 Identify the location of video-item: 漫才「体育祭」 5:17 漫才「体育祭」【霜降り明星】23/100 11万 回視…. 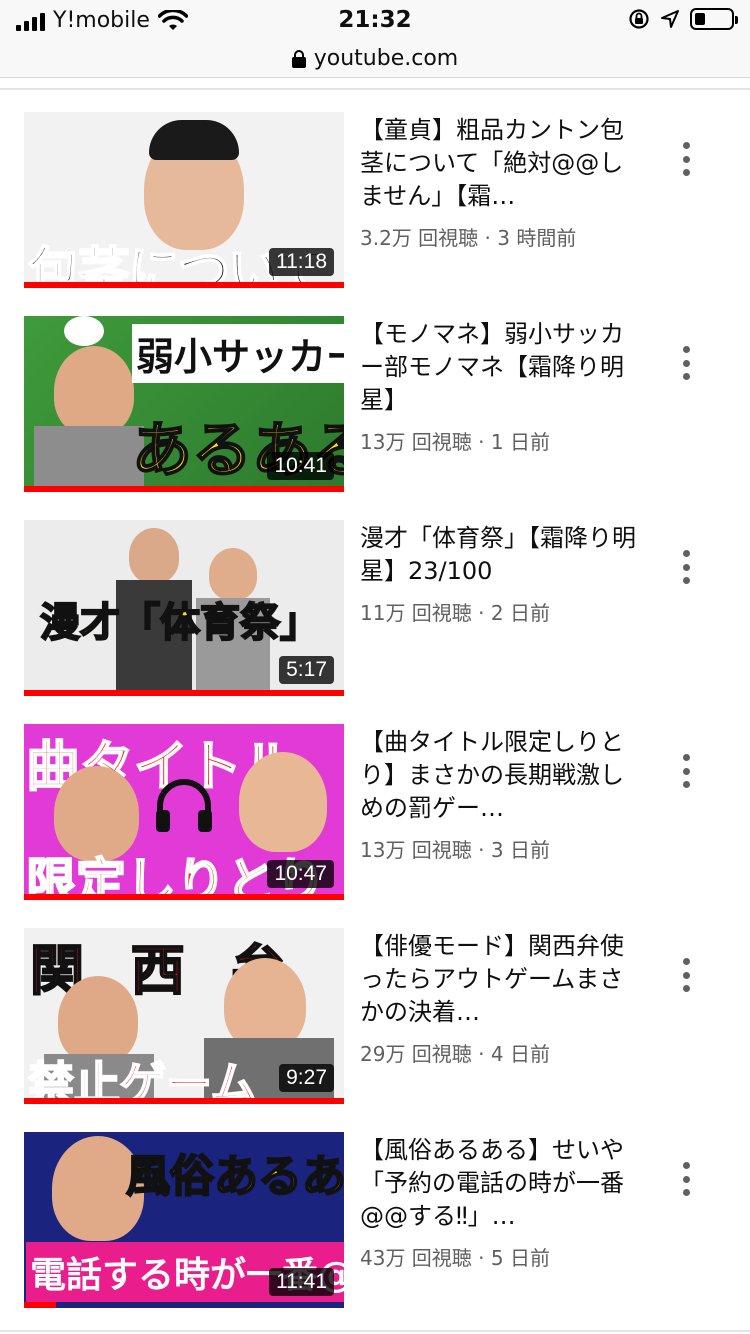
(375, 600).